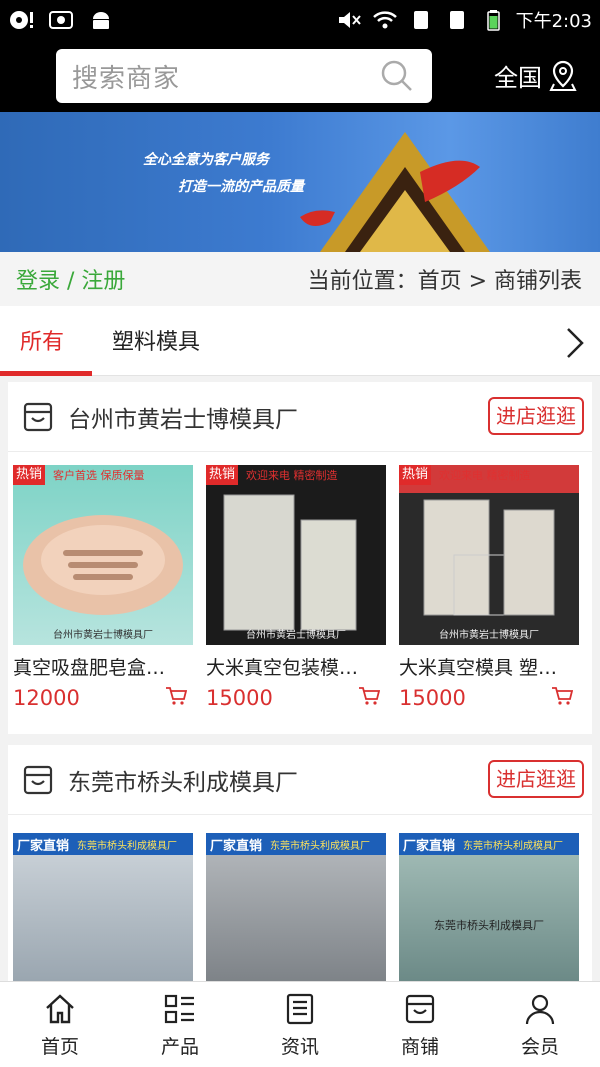 This screenshot has width=600, height=1067. I want to click on location-row: 登录 / 注册 当前位置：首页 > 商铺列表, so click(300, 279).